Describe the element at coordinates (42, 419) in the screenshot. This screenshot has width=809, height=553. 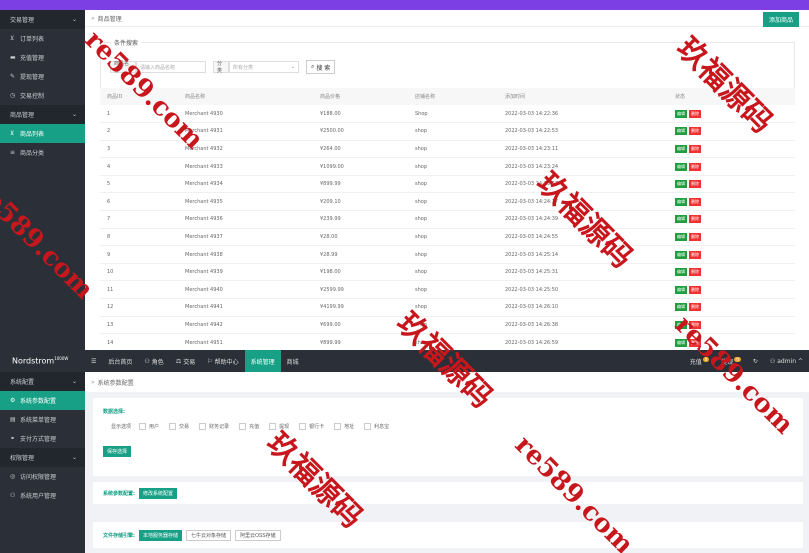
I see `bottom-item-2: ▤ 系统菜单管理` at that location.